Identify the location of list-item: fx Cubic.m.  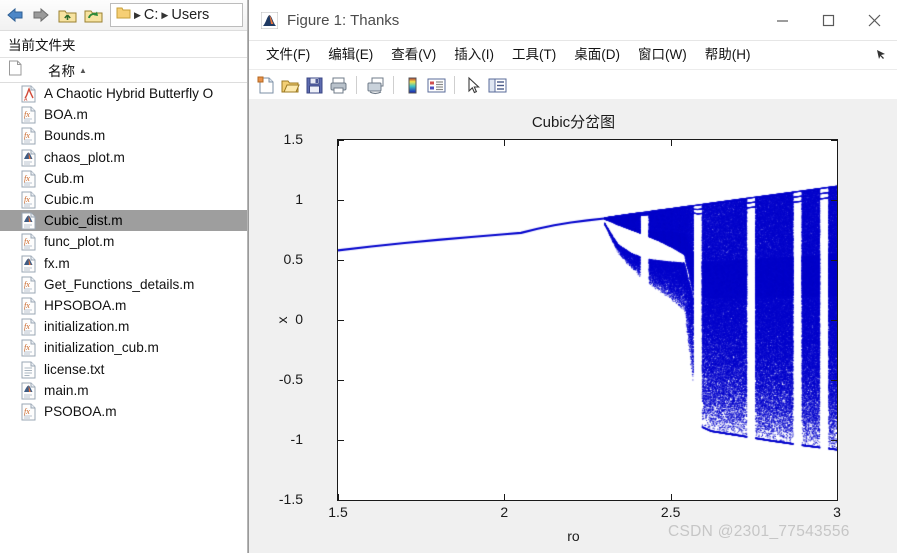
(123, 199).